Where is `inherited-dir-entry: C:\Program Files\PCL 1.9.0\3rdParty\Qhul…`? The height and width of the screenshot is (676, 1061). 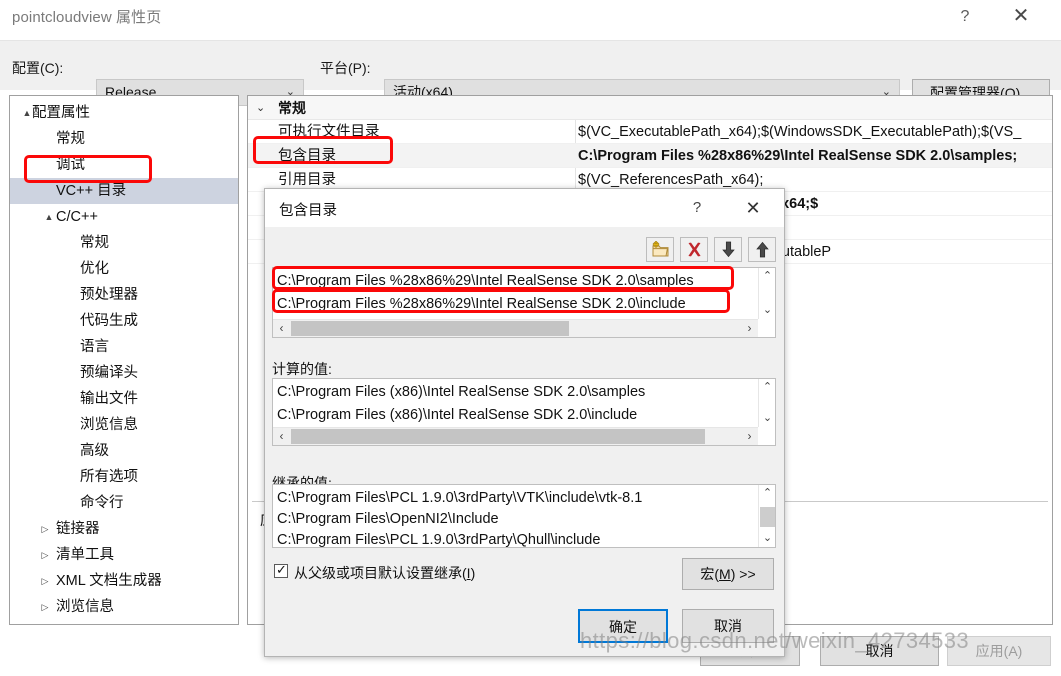 inherited-dir-entry: C:\Program Files\PCL 1.9.0\3rdParty\Qhul… is located at coordinates (438, 540).